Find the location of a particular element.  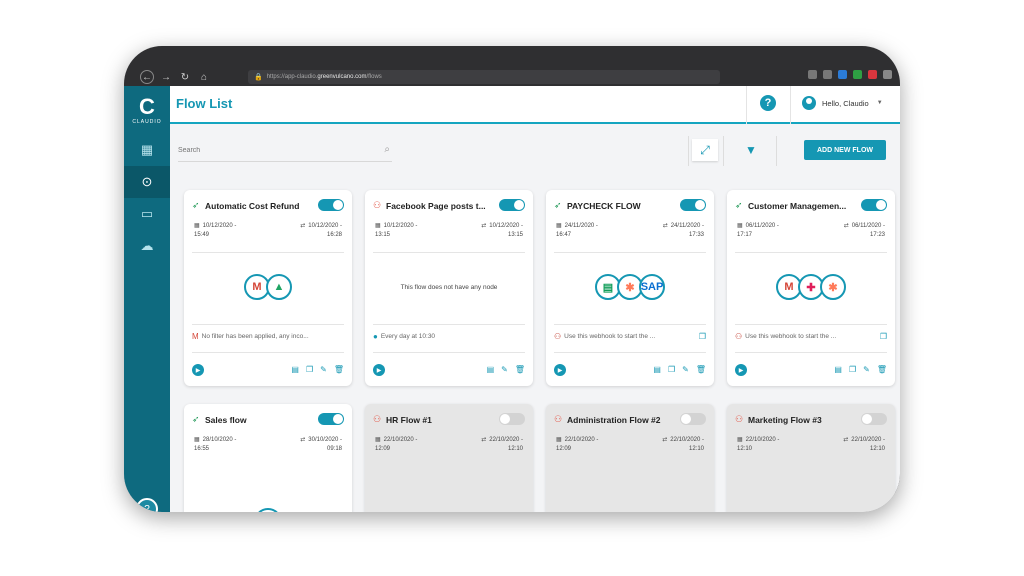

flow-title: Sales flow is located at coordinates (226, 420).